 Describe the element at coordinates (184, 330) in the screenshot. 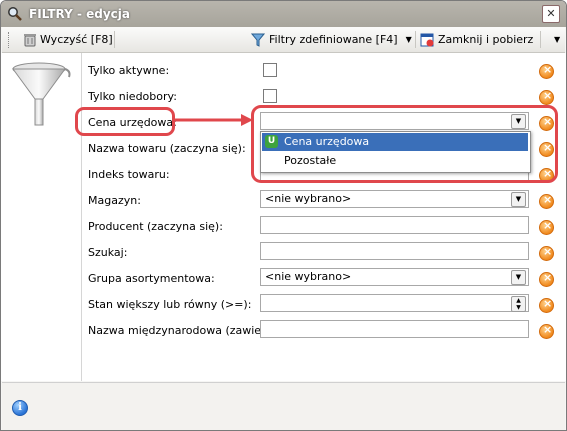

I see `label-international-name: Nazwa międzynarodowa (zawiera):` at that location.